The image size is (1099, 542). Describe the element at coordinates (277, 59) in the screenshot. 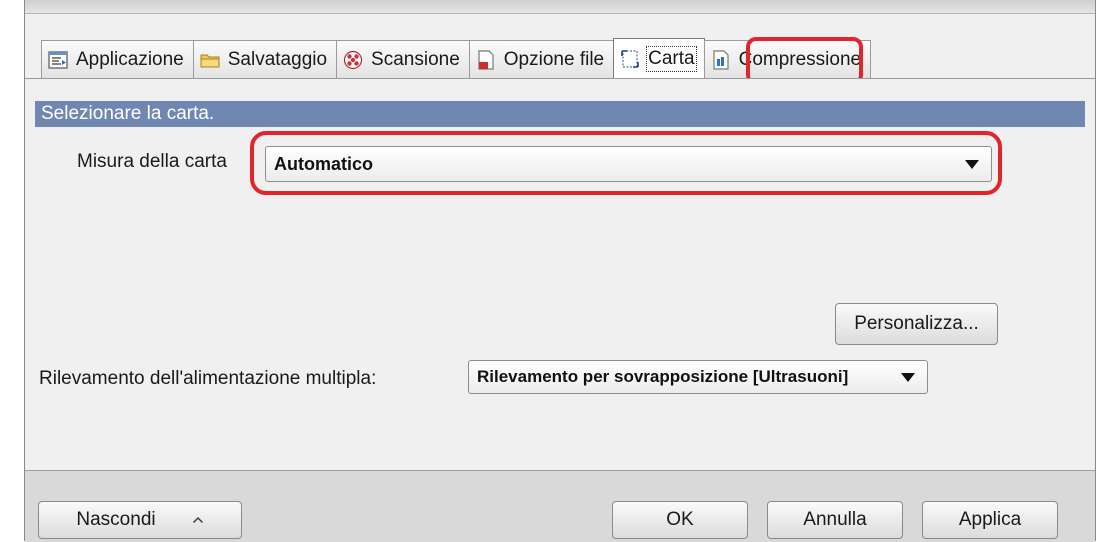

I see `tab-label: Salvataggio` at that location.